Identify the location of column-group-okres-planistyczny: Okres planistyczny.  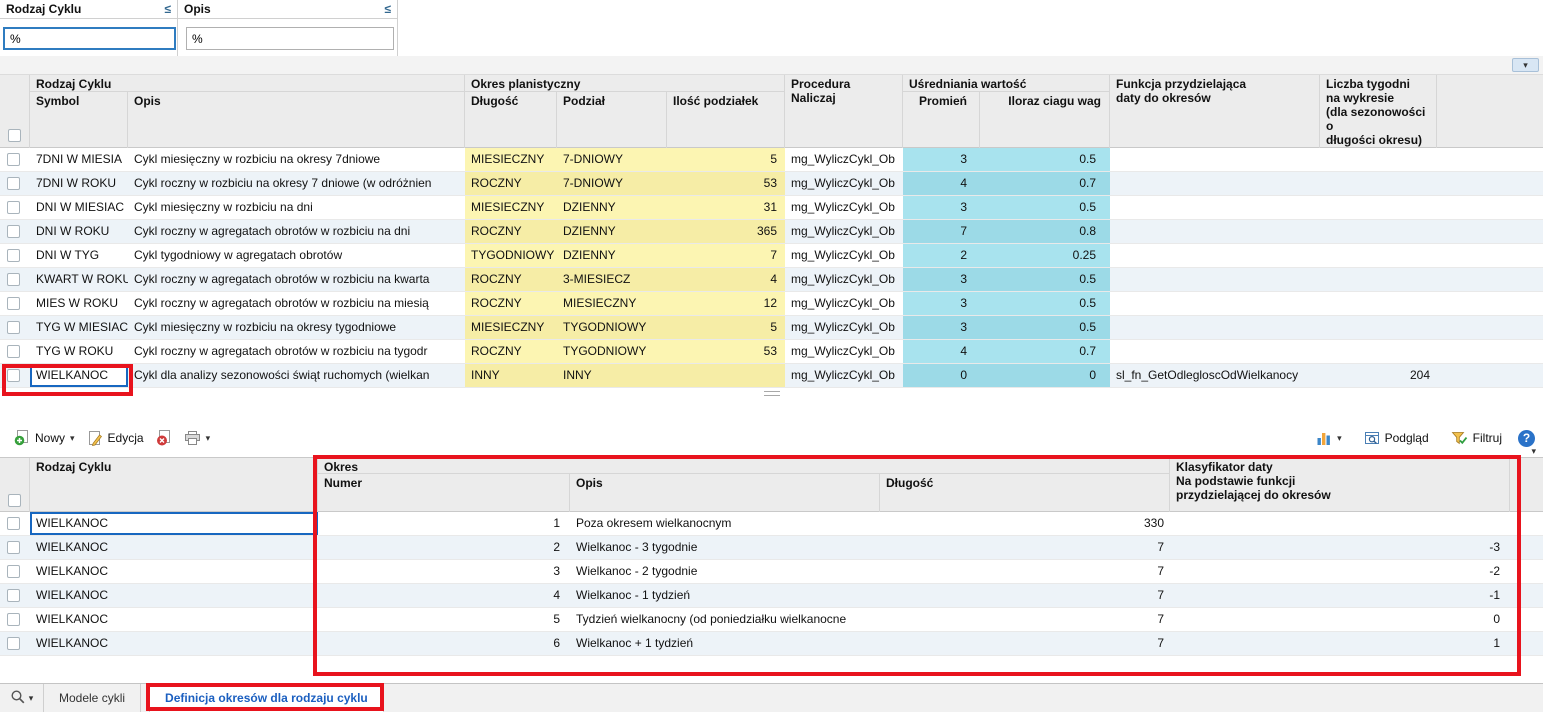
(625, 83).